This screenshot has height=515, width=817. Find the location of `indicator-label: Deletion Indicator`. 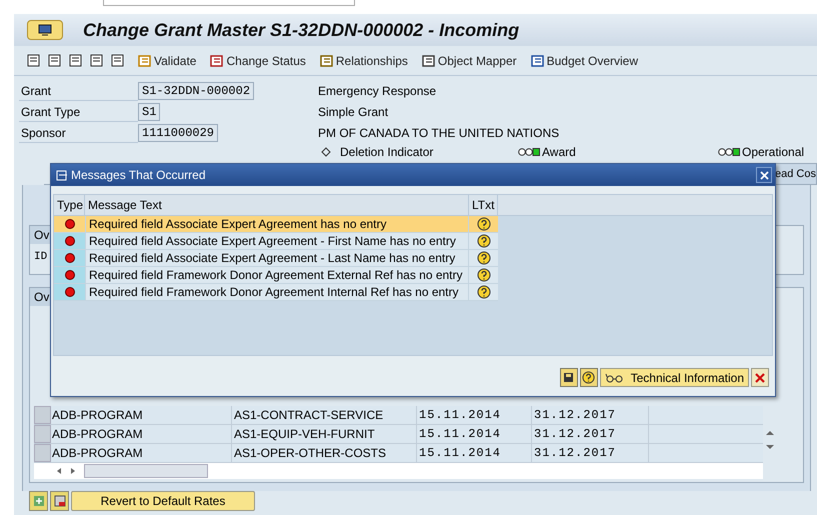

indicator-label: Deletion Indicator is located at coordinates (387, 152).